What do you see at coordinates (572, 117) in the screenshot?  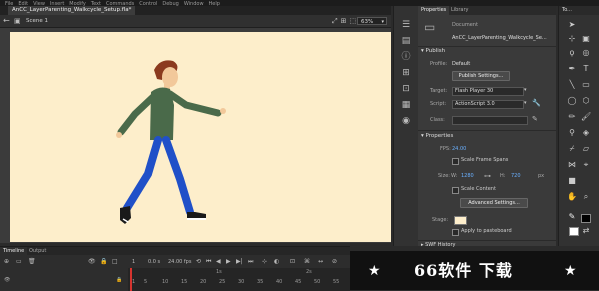 I see `pencil-tool-icon: ✏` at bounding box center [572, 117].